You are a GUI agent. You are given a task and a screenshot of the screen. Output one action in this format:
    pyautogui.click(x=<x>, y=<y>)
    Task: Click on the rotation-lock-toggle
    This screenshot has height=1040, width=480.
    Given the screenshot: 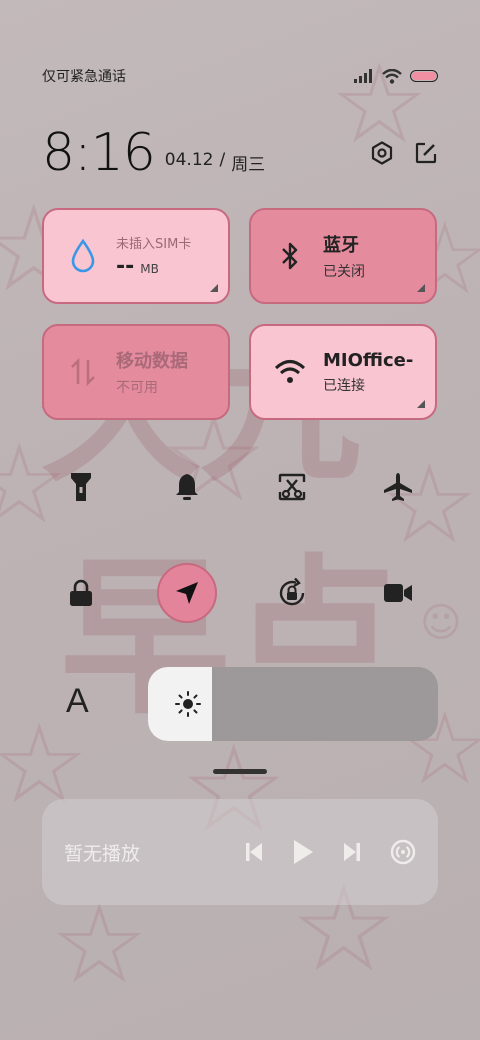 What is the action you would take?
    pyautogui.click(x=292, y=593)
    